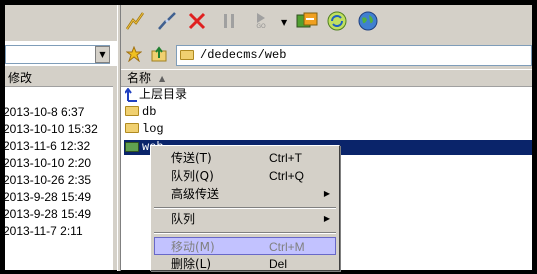 Image resolution: width=537 pixels, height=274 pixels. I want to click on menu-item-move: 移动(M) Ctrl+M, so click(245, 246).